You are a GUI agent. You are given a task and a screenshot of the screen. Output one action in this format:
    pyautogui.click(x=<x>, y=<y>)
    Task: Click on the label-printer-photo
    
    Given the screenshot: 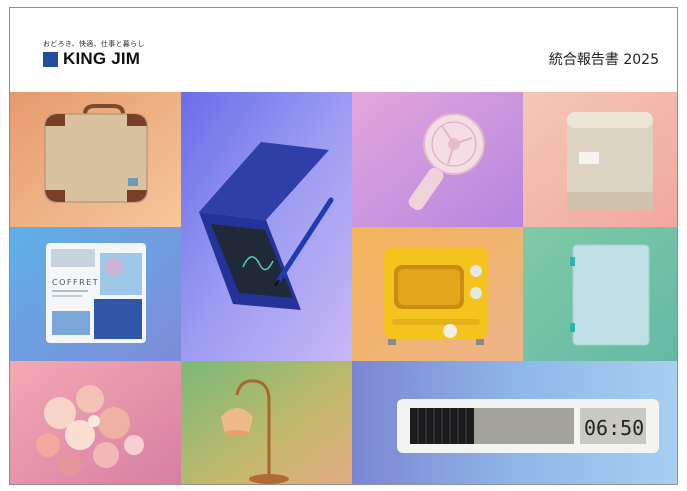 What is the action you would take?
    pyautogui.click(x=600, y=159)
    